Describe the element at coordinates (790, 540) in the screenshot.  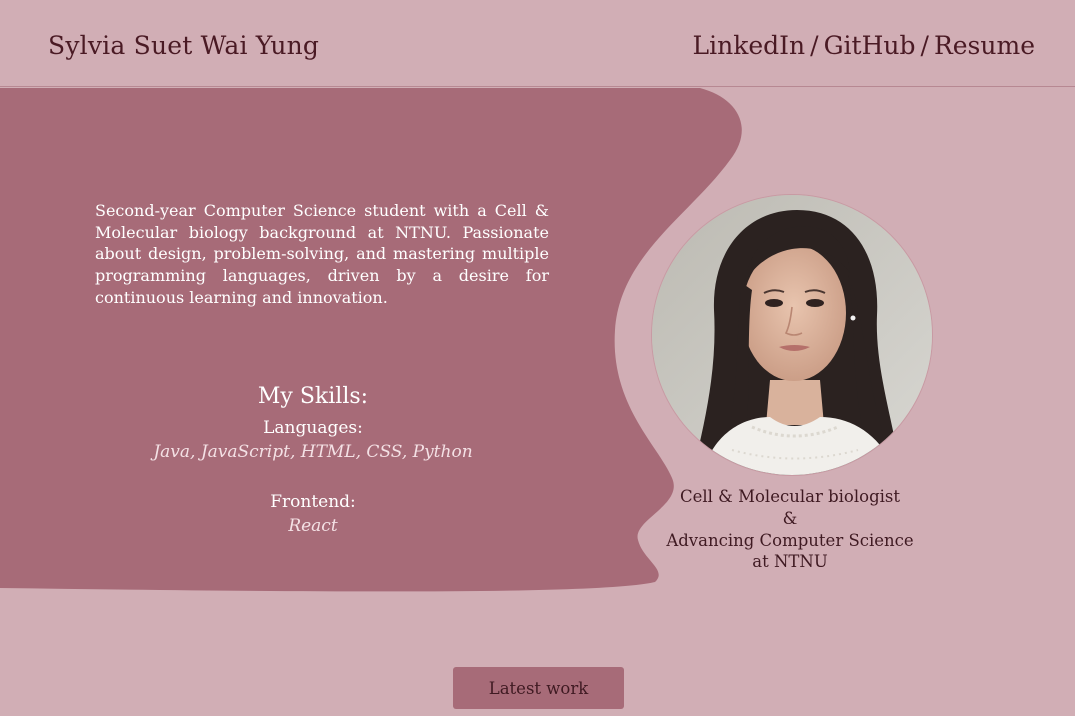
I see `caption-line-3: Advancing Computer Science` at that location.